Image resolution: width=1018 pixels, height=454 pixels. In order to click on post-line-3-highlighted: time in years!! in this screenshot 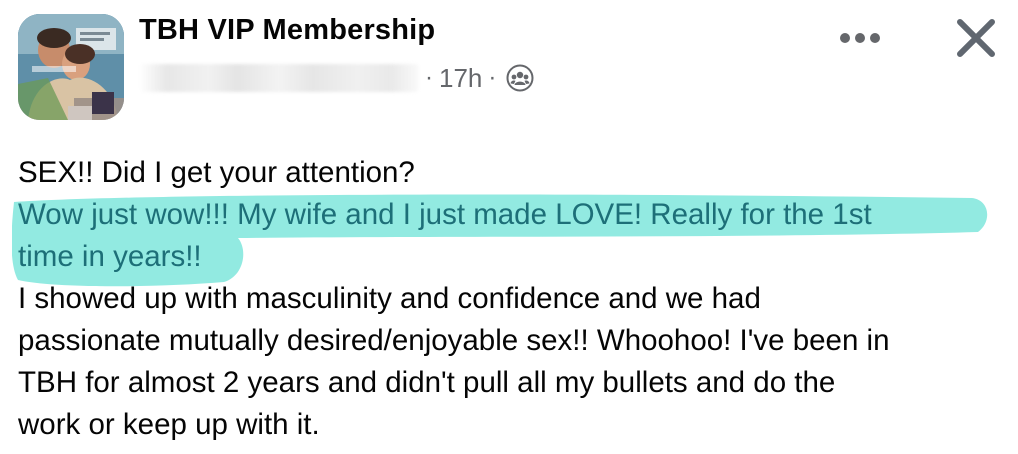, I will do `click(110, 256)`.